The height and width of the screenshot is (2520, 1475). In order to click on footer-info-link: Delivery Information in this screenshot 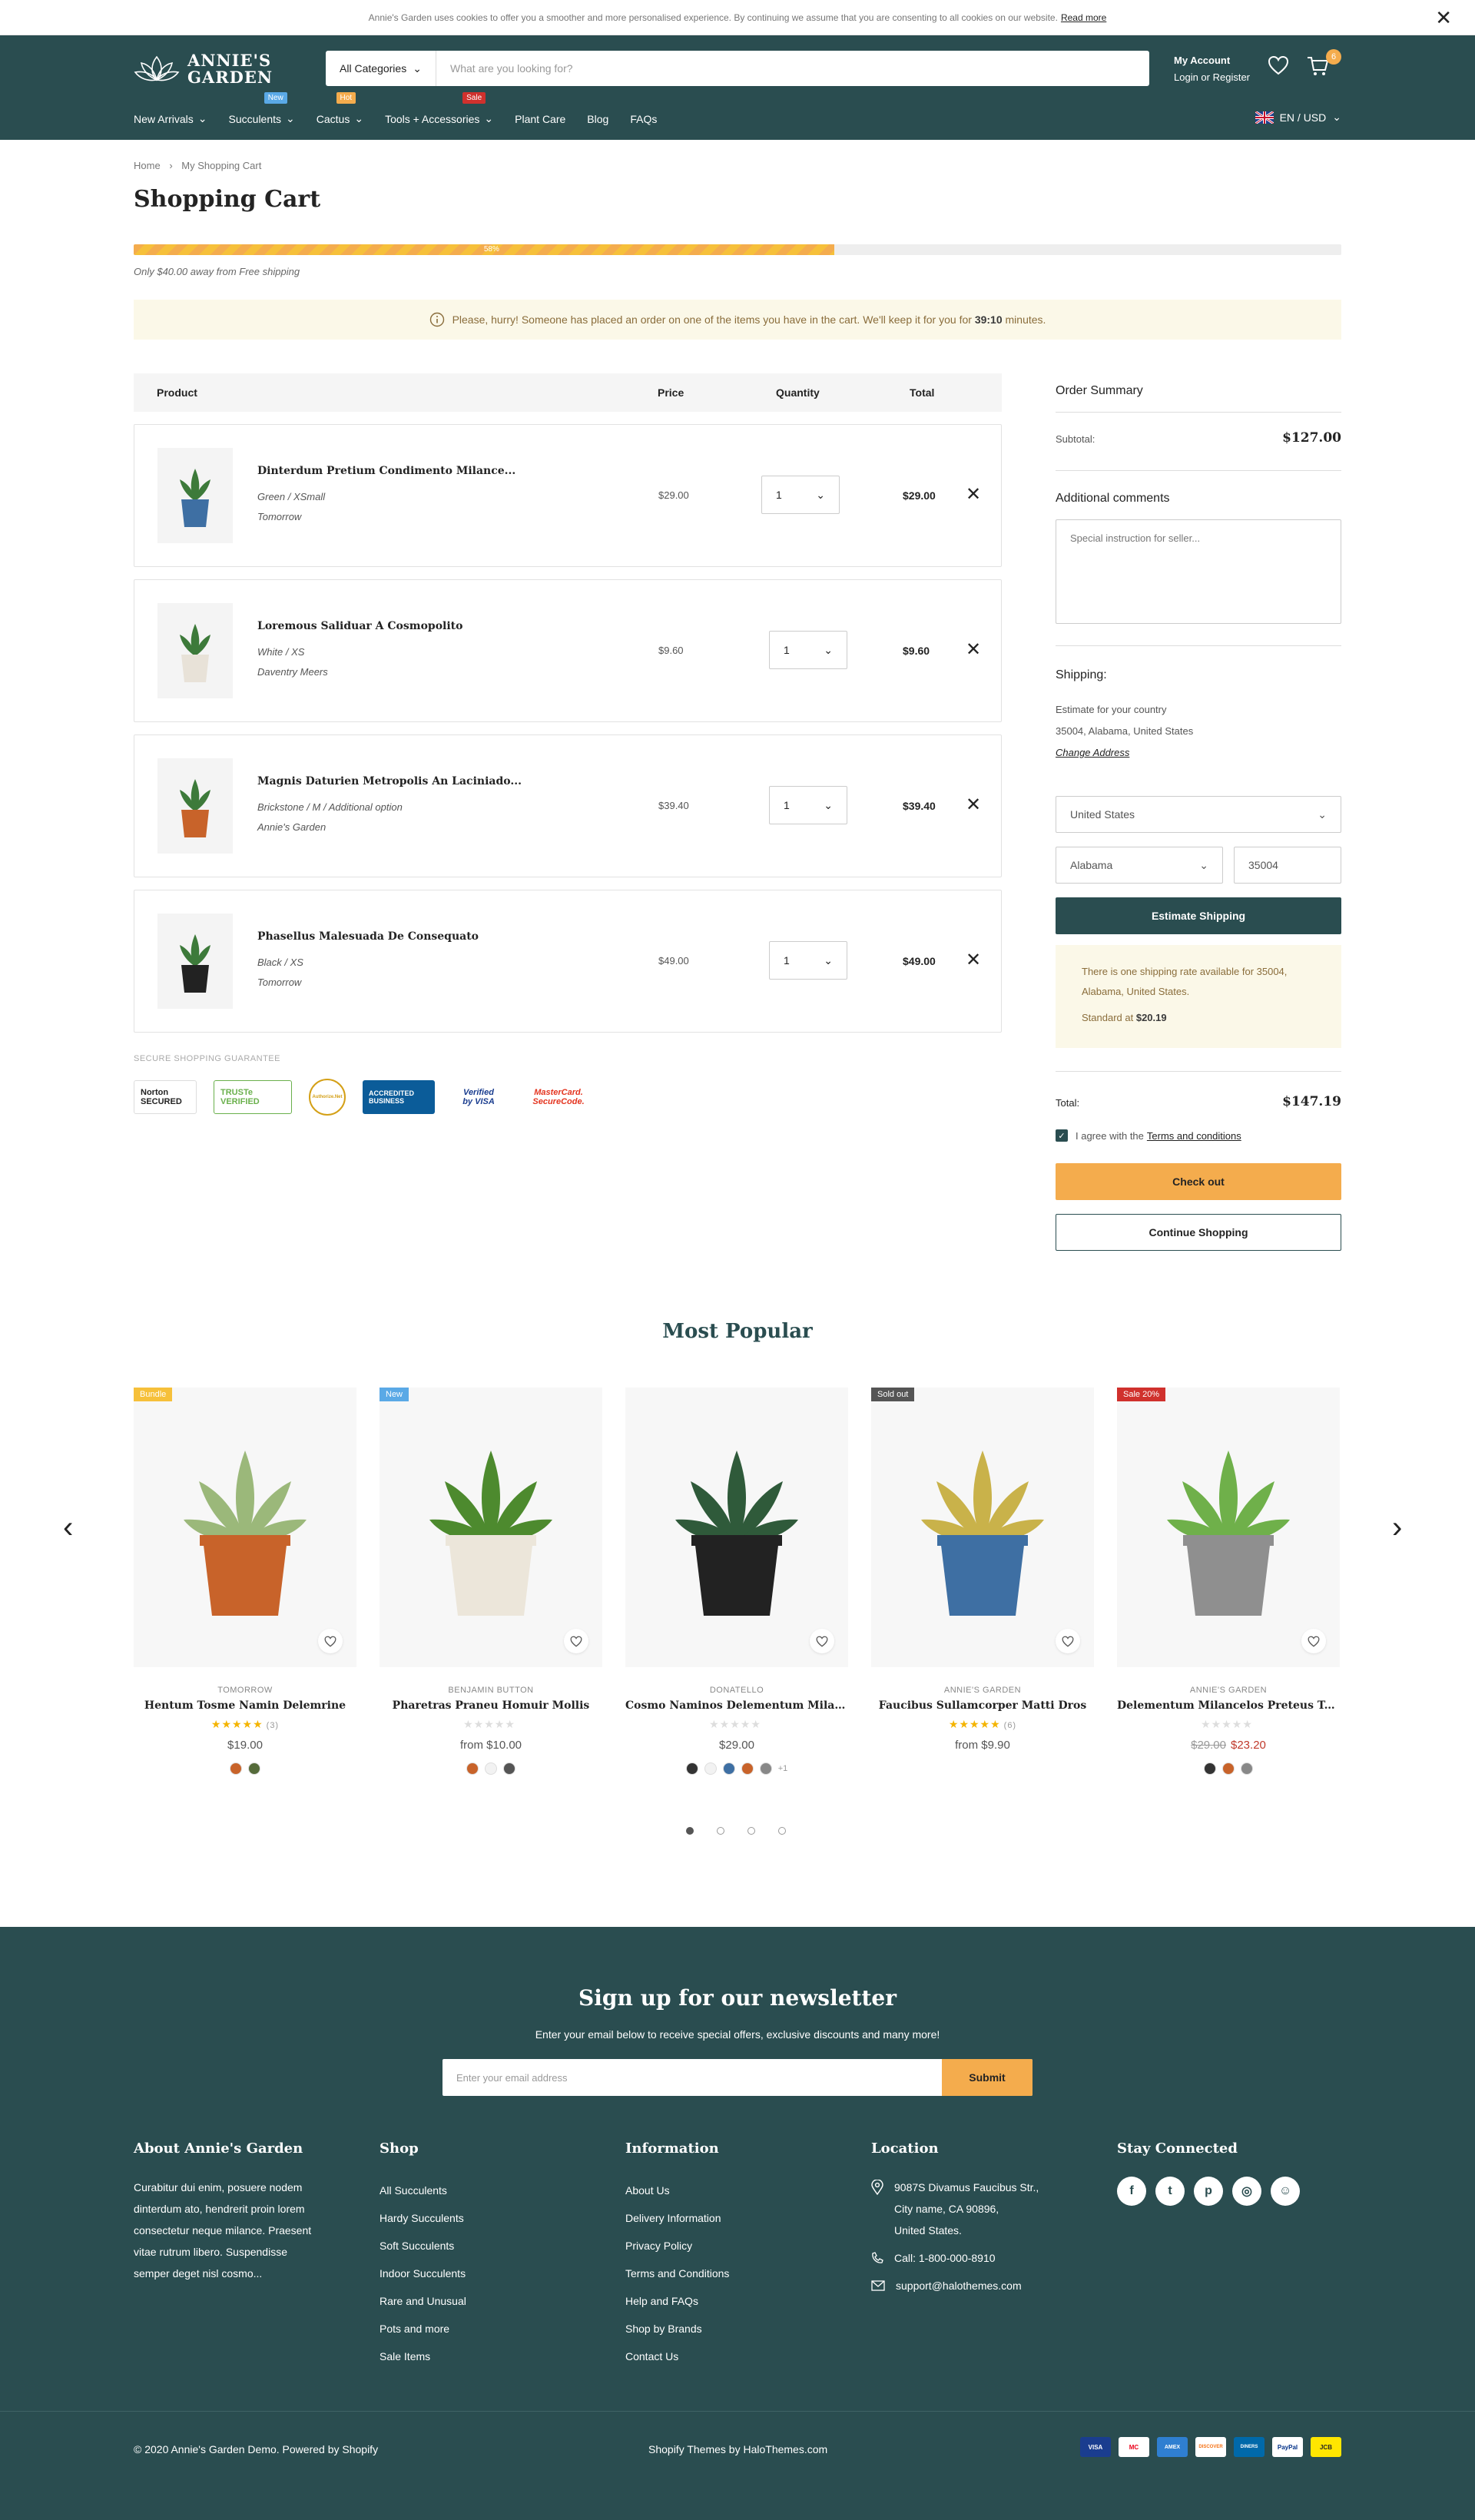, I will do `click(677, 2218)`.